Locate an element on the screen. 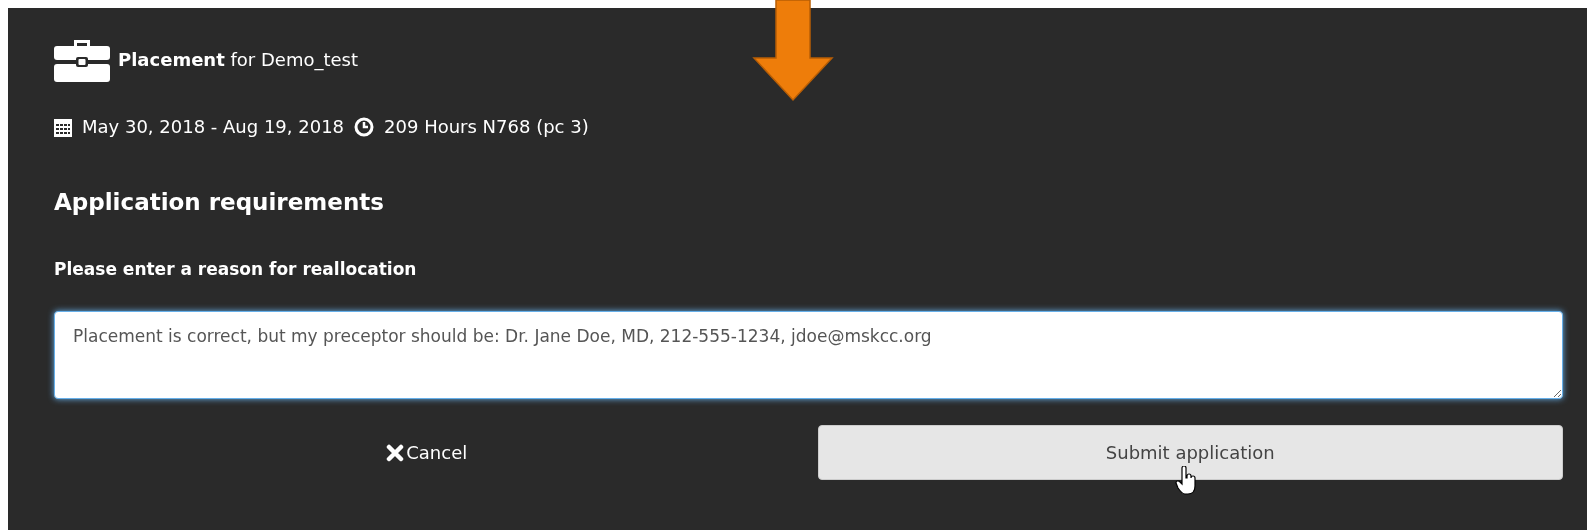 Image resolution: width=1587 pixels, height=530 pixels. date-range: May 30, 2018 - Aug 19, 2018 is located at coordinates (213, 126).